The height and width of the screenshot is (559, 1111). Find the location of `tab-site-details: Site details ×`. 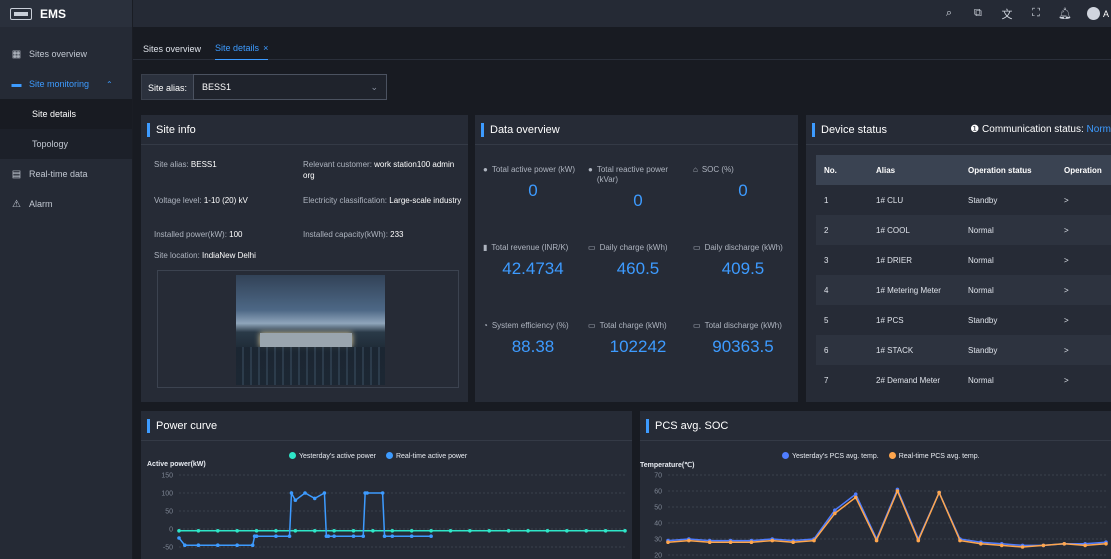

tab-site-details: Site details × is located at coordinates (242, 49).